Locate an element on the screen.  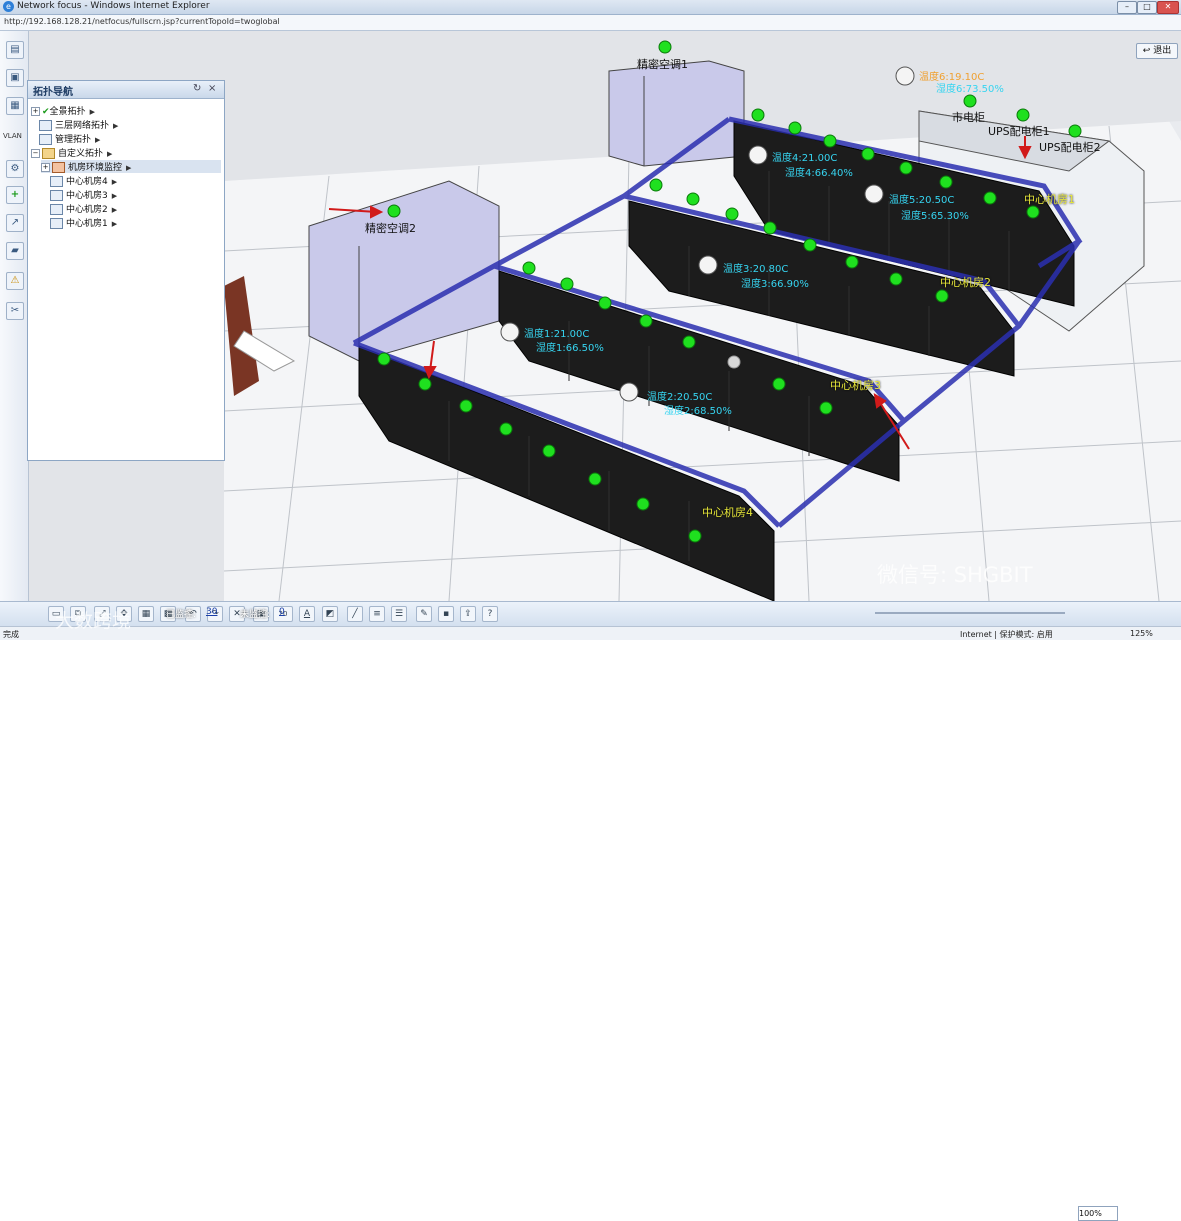
sensor-5-temp: 温度5:20.50C is located at coordinates (922, 200).